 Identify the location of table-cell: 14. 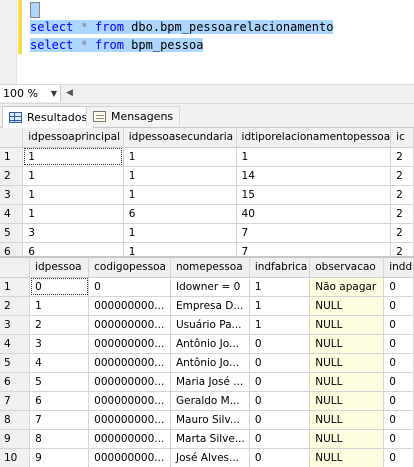
(314, 176).